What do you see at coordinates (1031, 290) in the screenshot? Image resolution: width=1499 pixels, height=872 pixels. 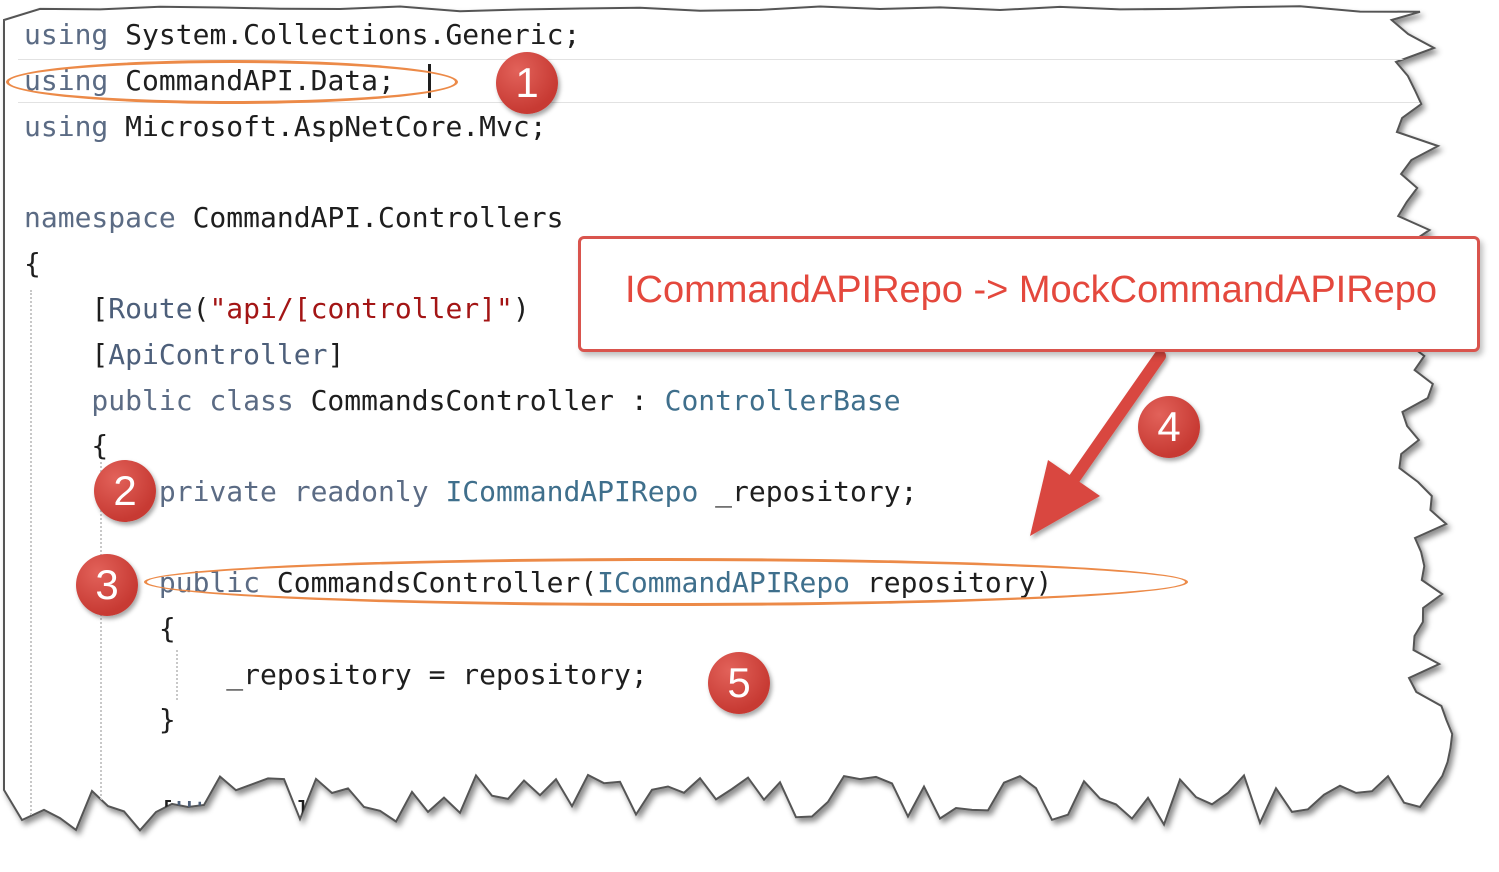 I see `callout-text: ICommandAPIRepo -> MockCommandAPIRepo` at bounding box center [1031, 290].